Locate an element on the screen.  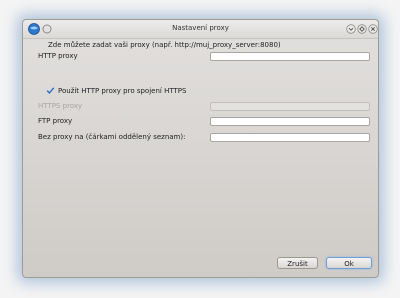
ok-button: Ok is located at coordinates (349, 263).